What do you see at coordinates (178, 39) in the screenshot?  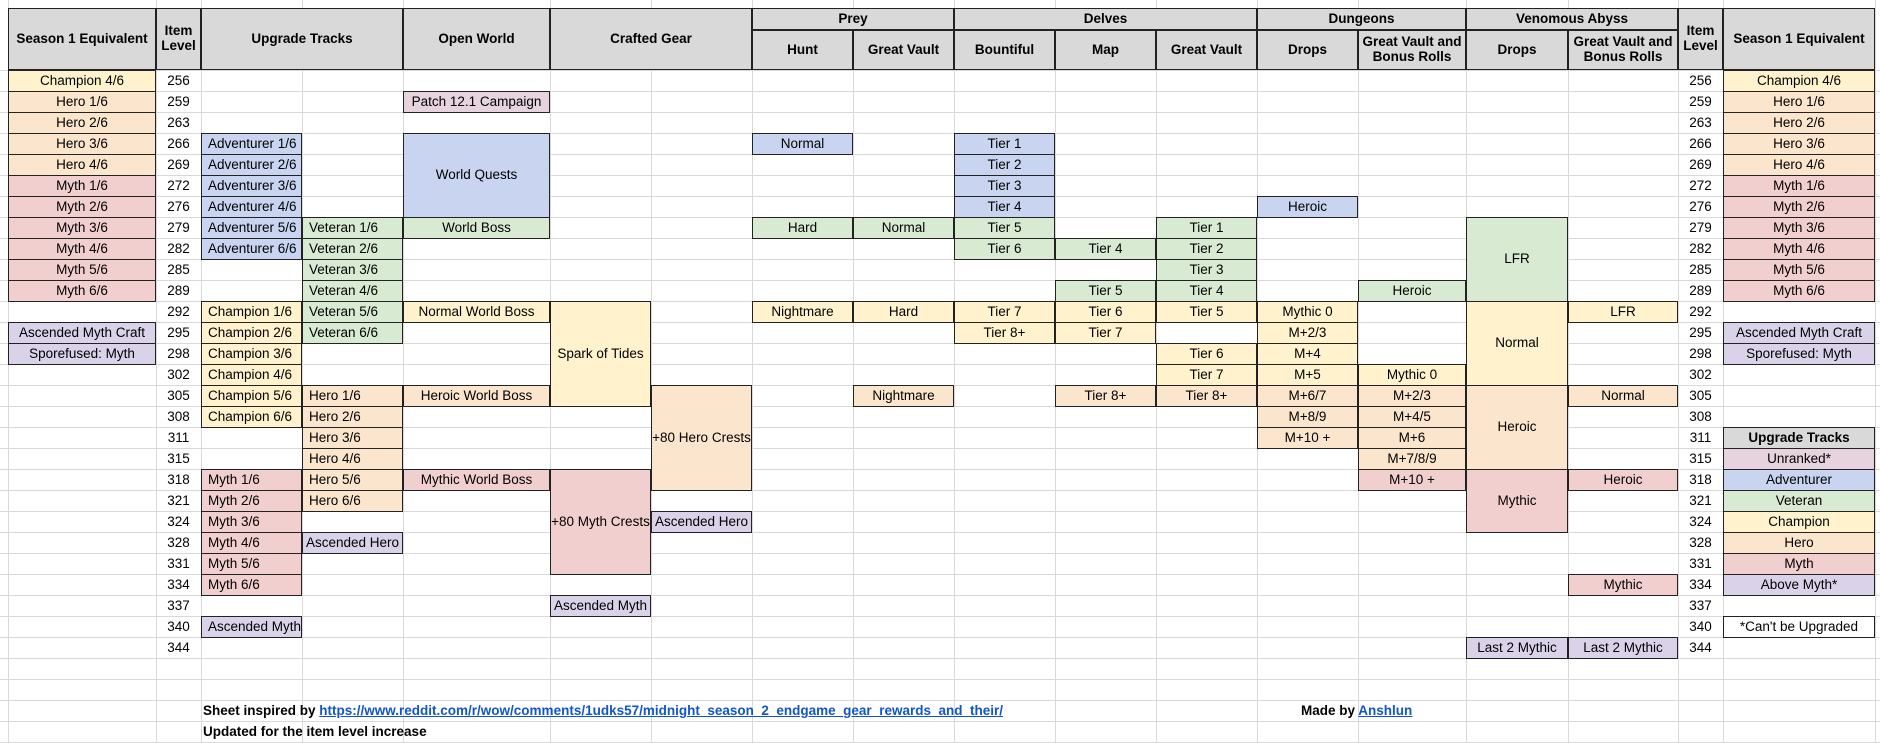 I see `header-item-level-left: Item Level` at bounding box center [178, 39].